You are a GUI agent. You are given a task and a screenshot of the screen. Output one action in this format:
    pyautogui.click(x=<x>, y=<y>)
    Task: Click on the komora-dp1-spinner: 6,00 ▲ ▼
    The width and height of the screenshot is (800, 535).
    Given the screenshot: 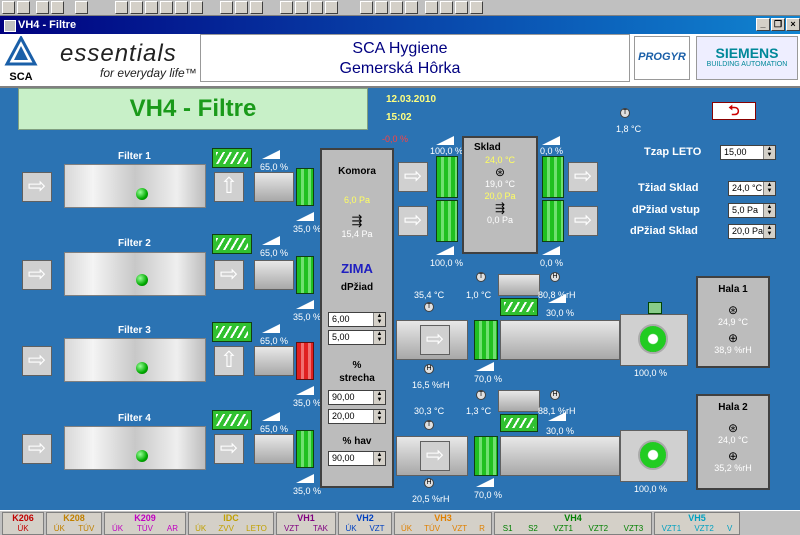 What is the action you would take?
    pyautogui.click(x=357, y=319)
    